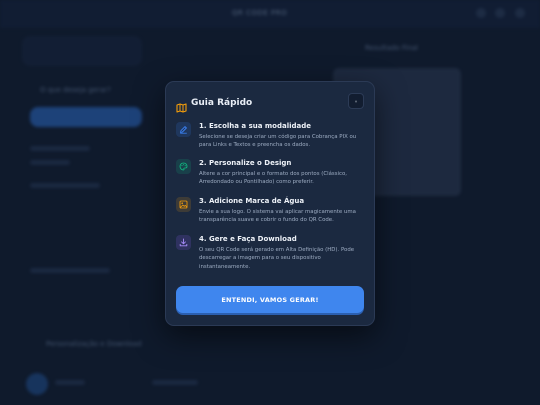  Describe the element at coordinates (86, 117) in the screenshot. I see `mode-tab-pix` at that location.